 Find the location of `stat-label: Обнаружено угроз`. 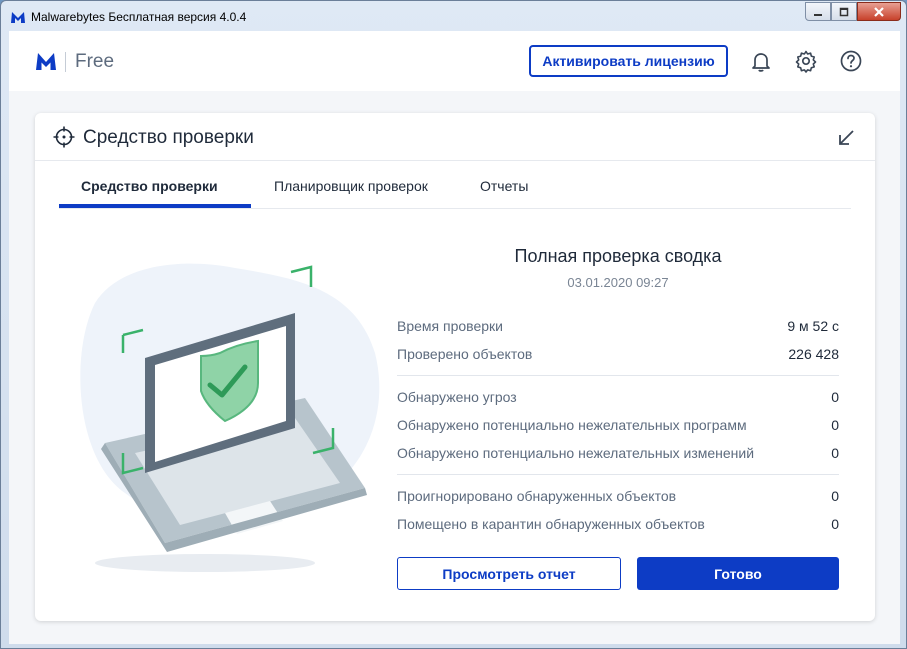

stat-label: Обнаружено угроз is located at coordinates (457, 397).